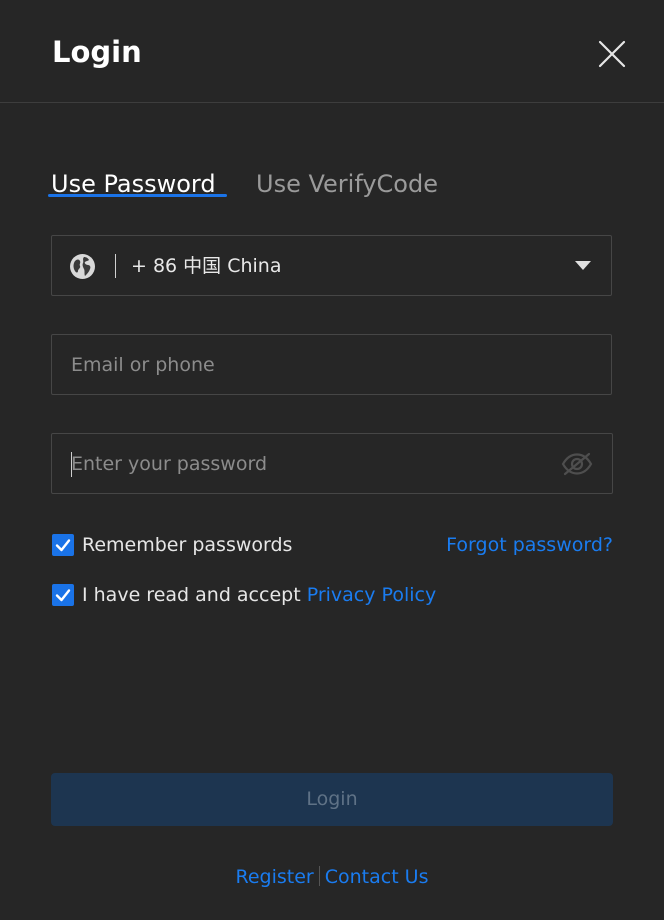 Image resolution: width=664 pixels, height=920 pixels. What do you see at coordinates (187, 545) in the screenshot?
I see `remember-passwords-label: Remember passwords` at bounding box center [187, 545].